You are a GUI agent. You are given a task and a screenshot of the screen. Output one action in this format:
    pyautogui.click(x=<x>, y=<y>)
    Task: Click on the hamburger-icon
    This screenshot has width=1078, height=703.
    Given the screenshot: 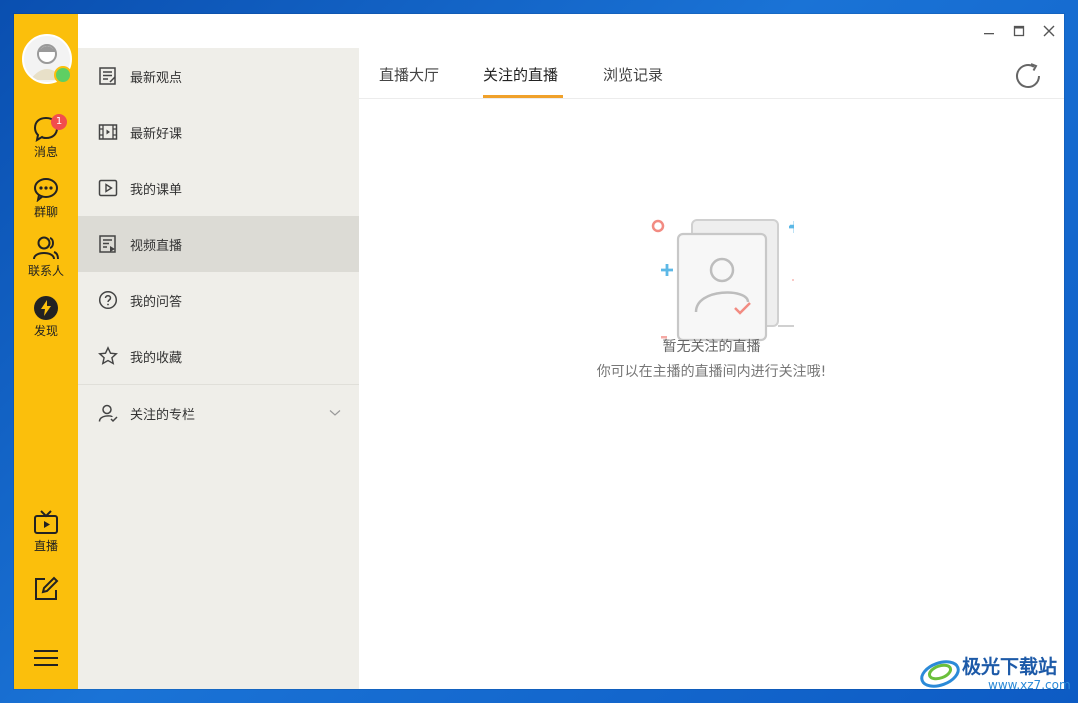 What is the action you would take?
    pyautogui.click(x=46, y=658)
    